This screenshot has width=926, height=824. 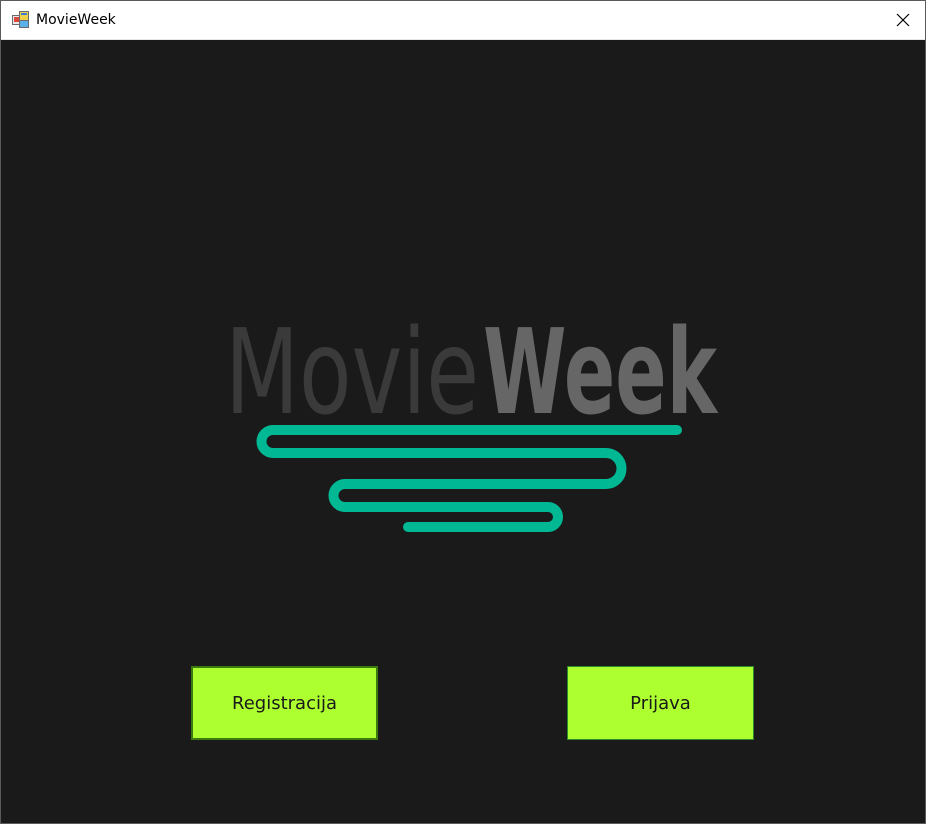 I want to click on close-button, so click(x=903, y=20).